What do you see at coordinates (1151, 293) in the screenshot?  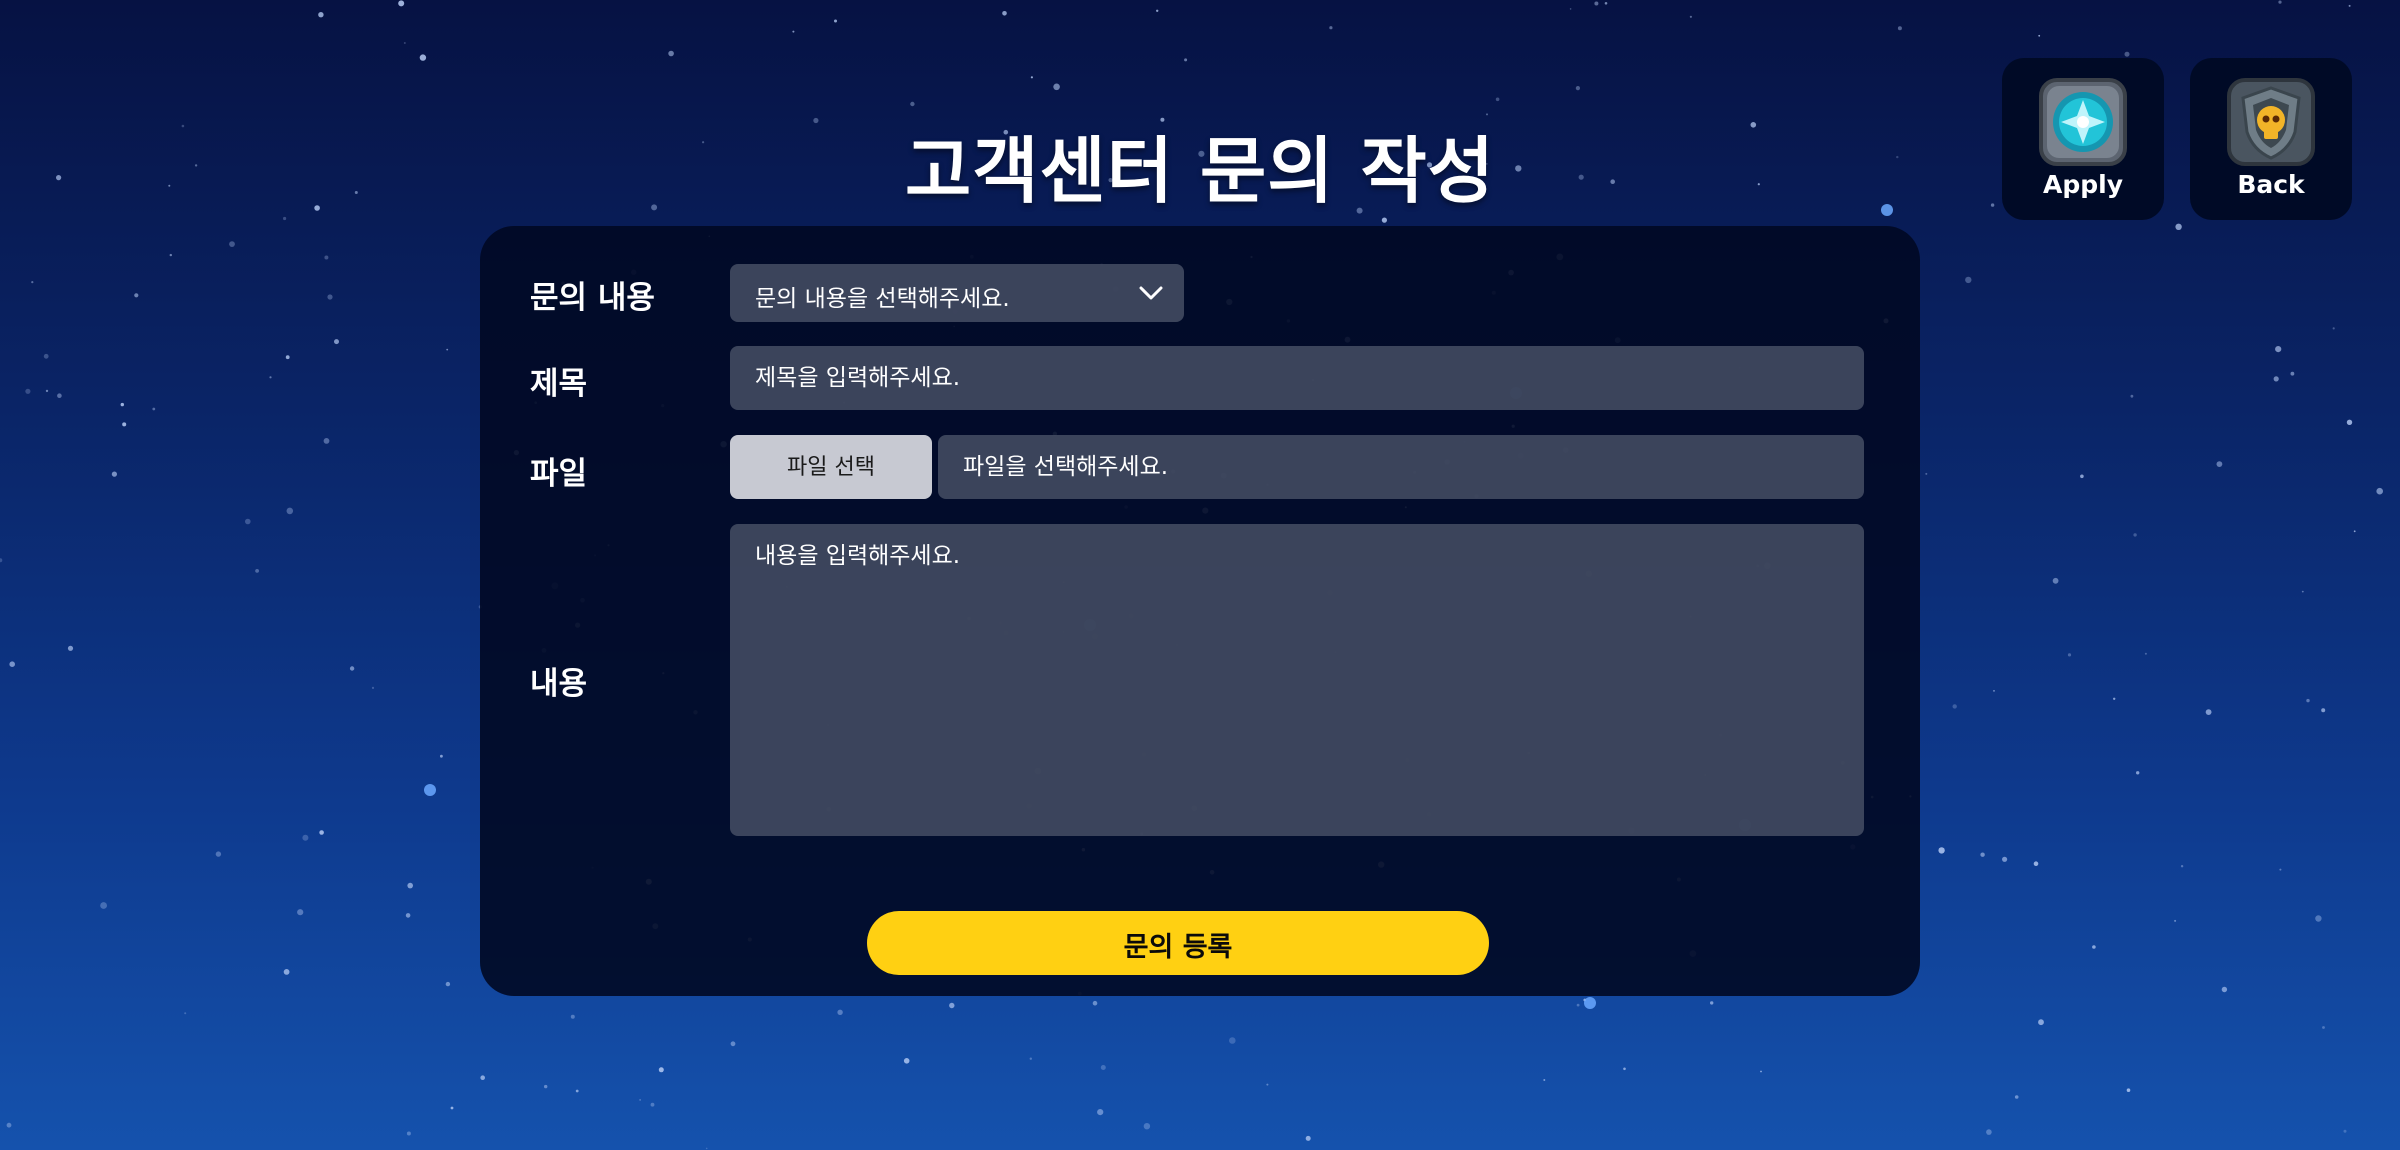 I see `chevron-down-icon` at bounding box center [1151, 293].